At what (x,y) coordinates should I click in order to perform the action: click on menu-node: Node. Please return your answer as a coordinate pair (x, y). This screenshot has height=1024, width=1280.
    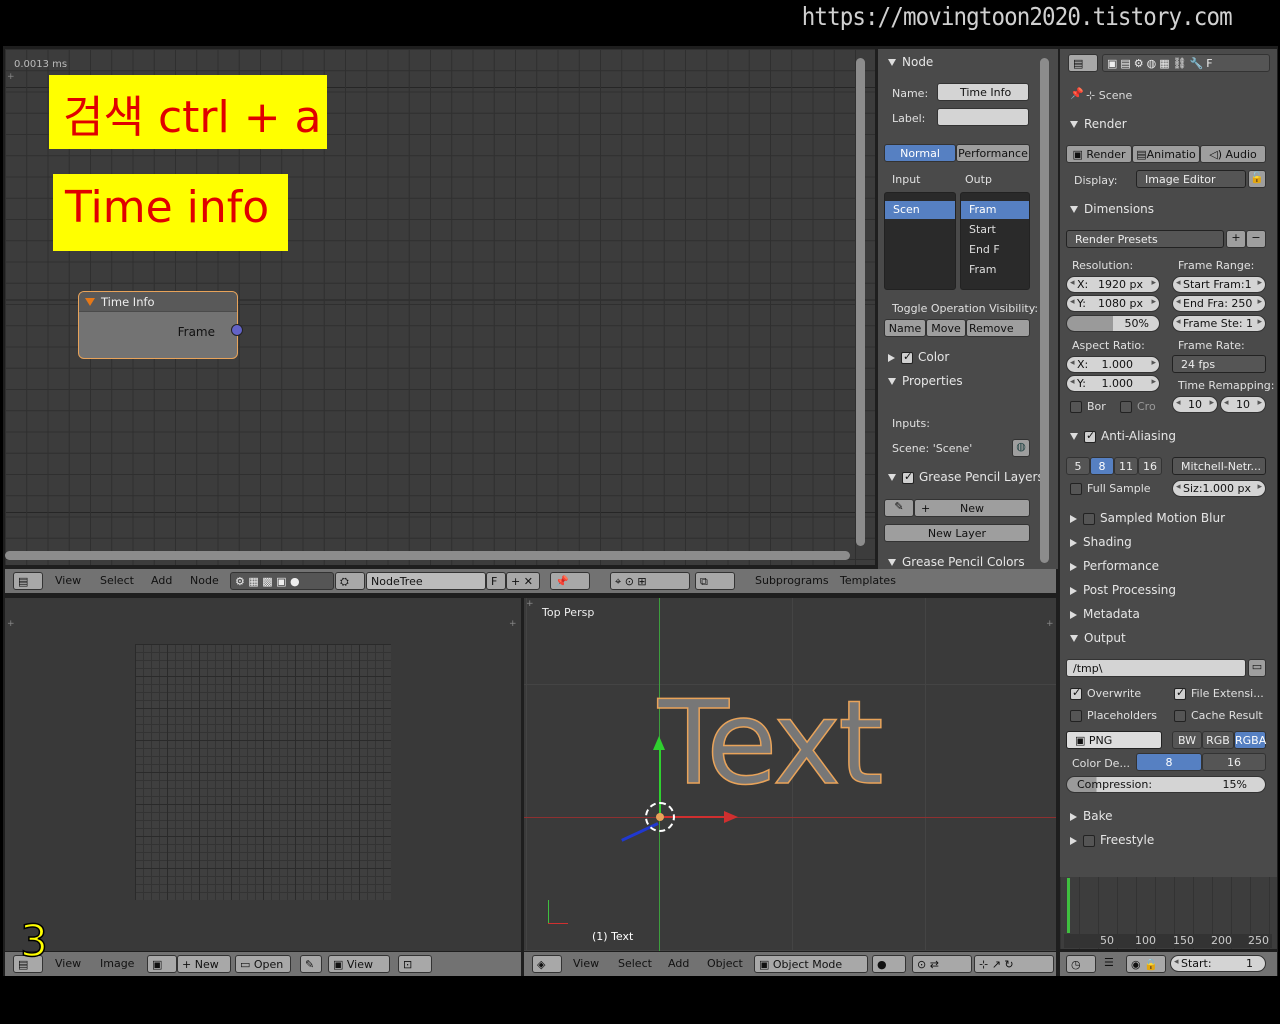
    Looking at the image, I should click on (204, 580).